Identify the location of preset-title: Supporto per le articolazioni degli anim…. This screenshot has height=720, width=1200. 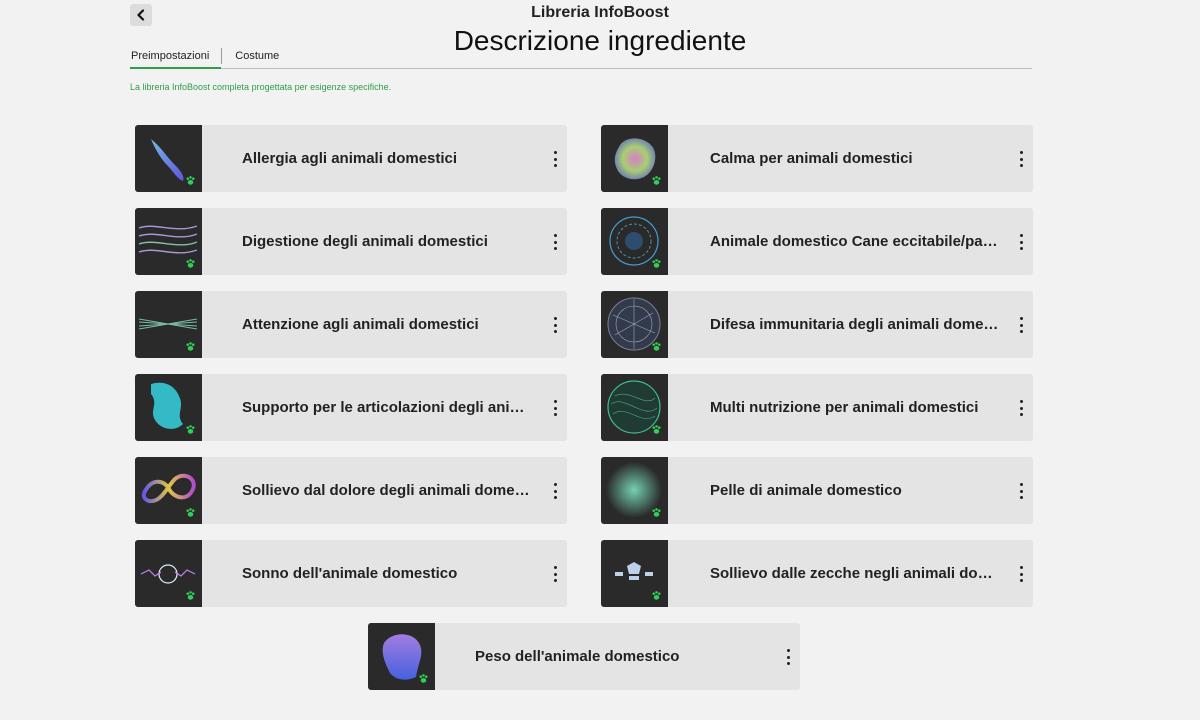
(392, 407).